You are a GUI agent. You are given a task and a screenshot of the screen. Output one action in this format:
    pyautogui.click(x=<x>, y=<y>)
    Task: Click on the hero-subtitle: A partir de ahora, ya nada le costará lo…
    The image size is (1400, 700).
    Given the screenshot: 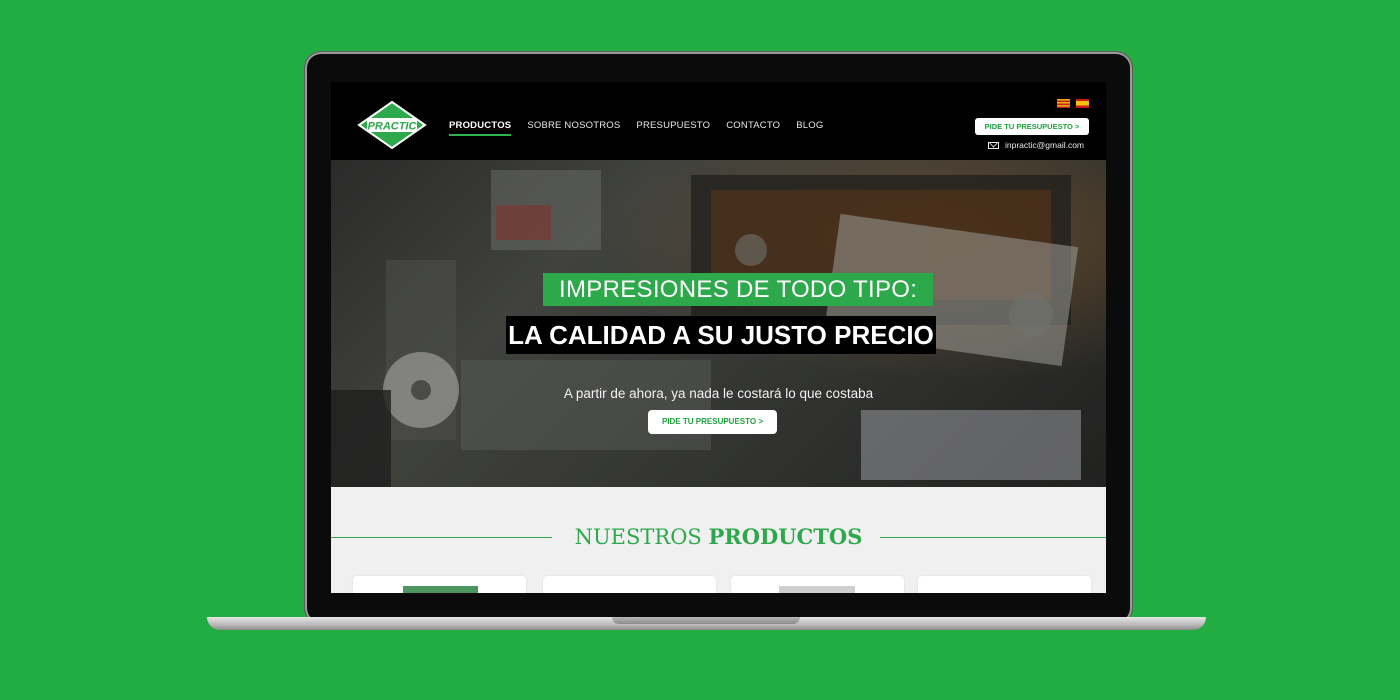 What is the action you would take?
    pyautogui.click(x=718, y=393)
    